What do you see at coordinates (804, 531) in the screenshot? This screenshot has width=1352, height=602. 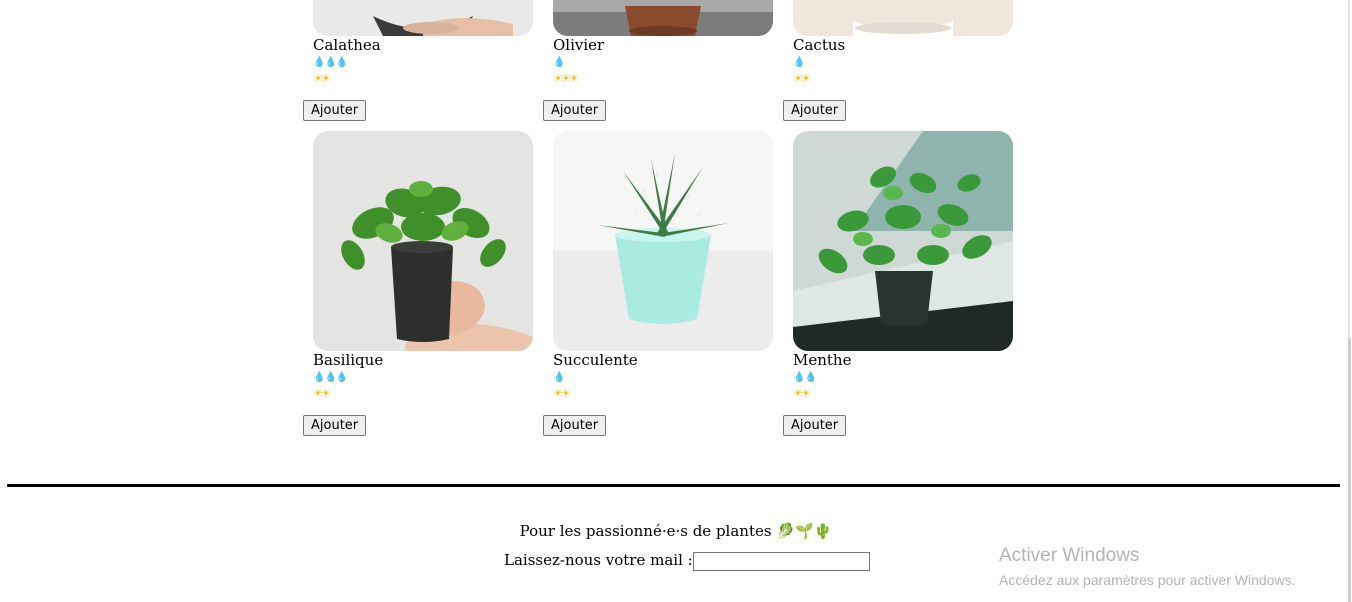 I see `plant-emoji-icons: 🥬🌱🌵` at bounding box center [804, 531].